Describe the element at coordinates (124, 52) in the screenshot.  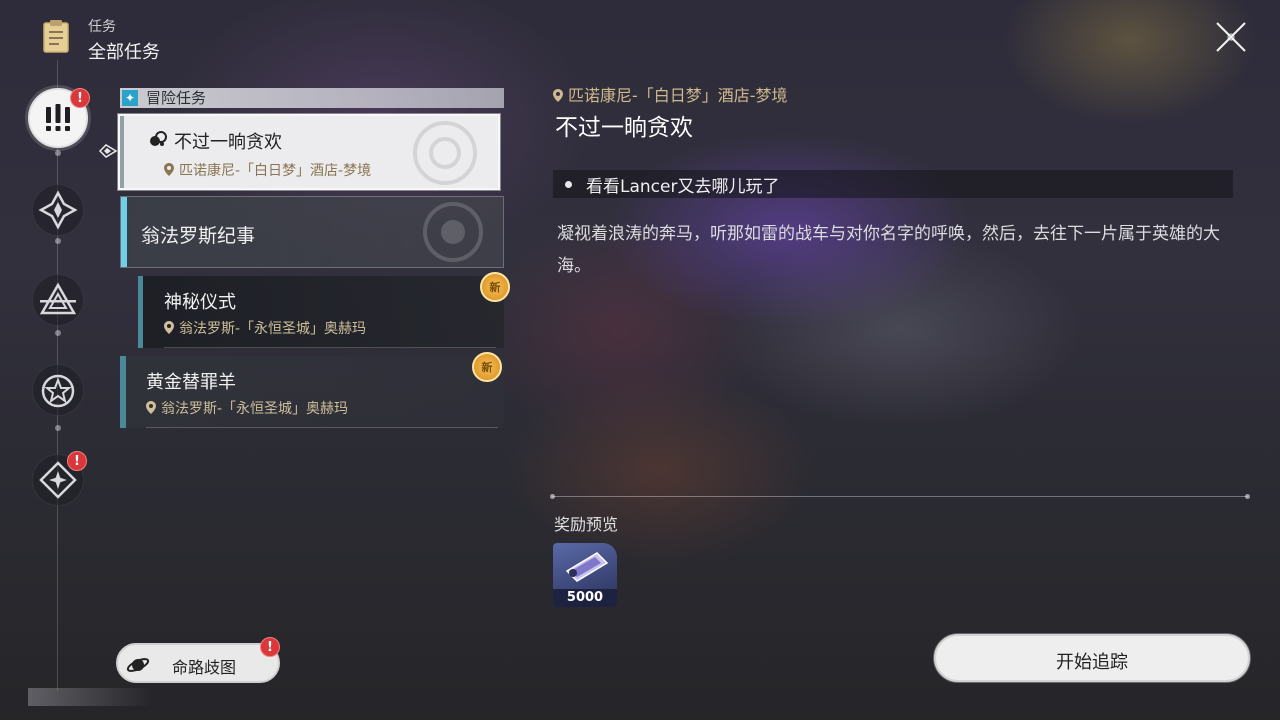
I see `page-title: 全部任务` at that location.